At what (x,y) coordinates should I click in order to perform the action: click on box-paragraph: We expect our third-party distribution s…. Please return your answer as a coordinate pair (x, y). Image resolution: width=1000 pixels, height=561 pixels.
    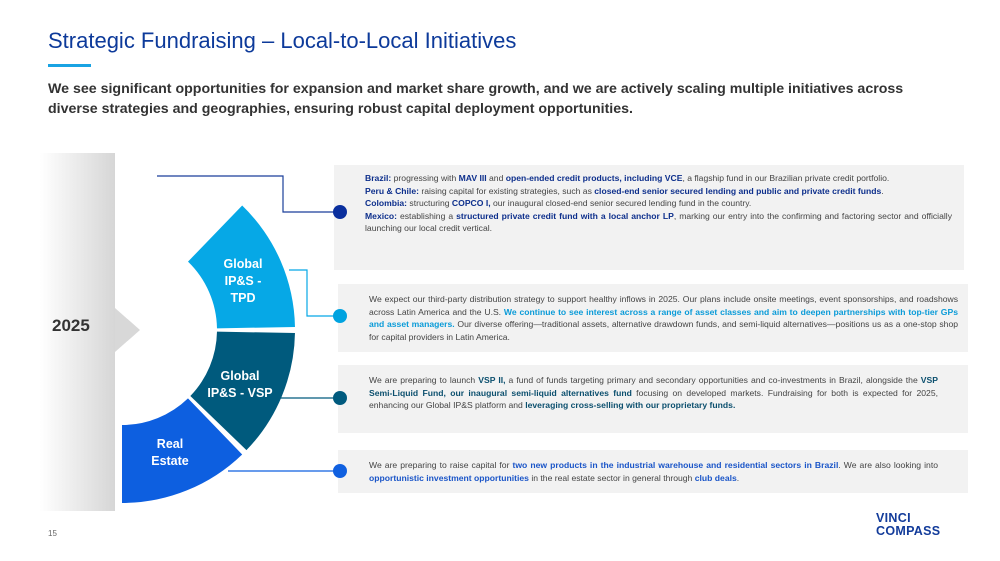
    Looking at the image, I should click on (663, 318).